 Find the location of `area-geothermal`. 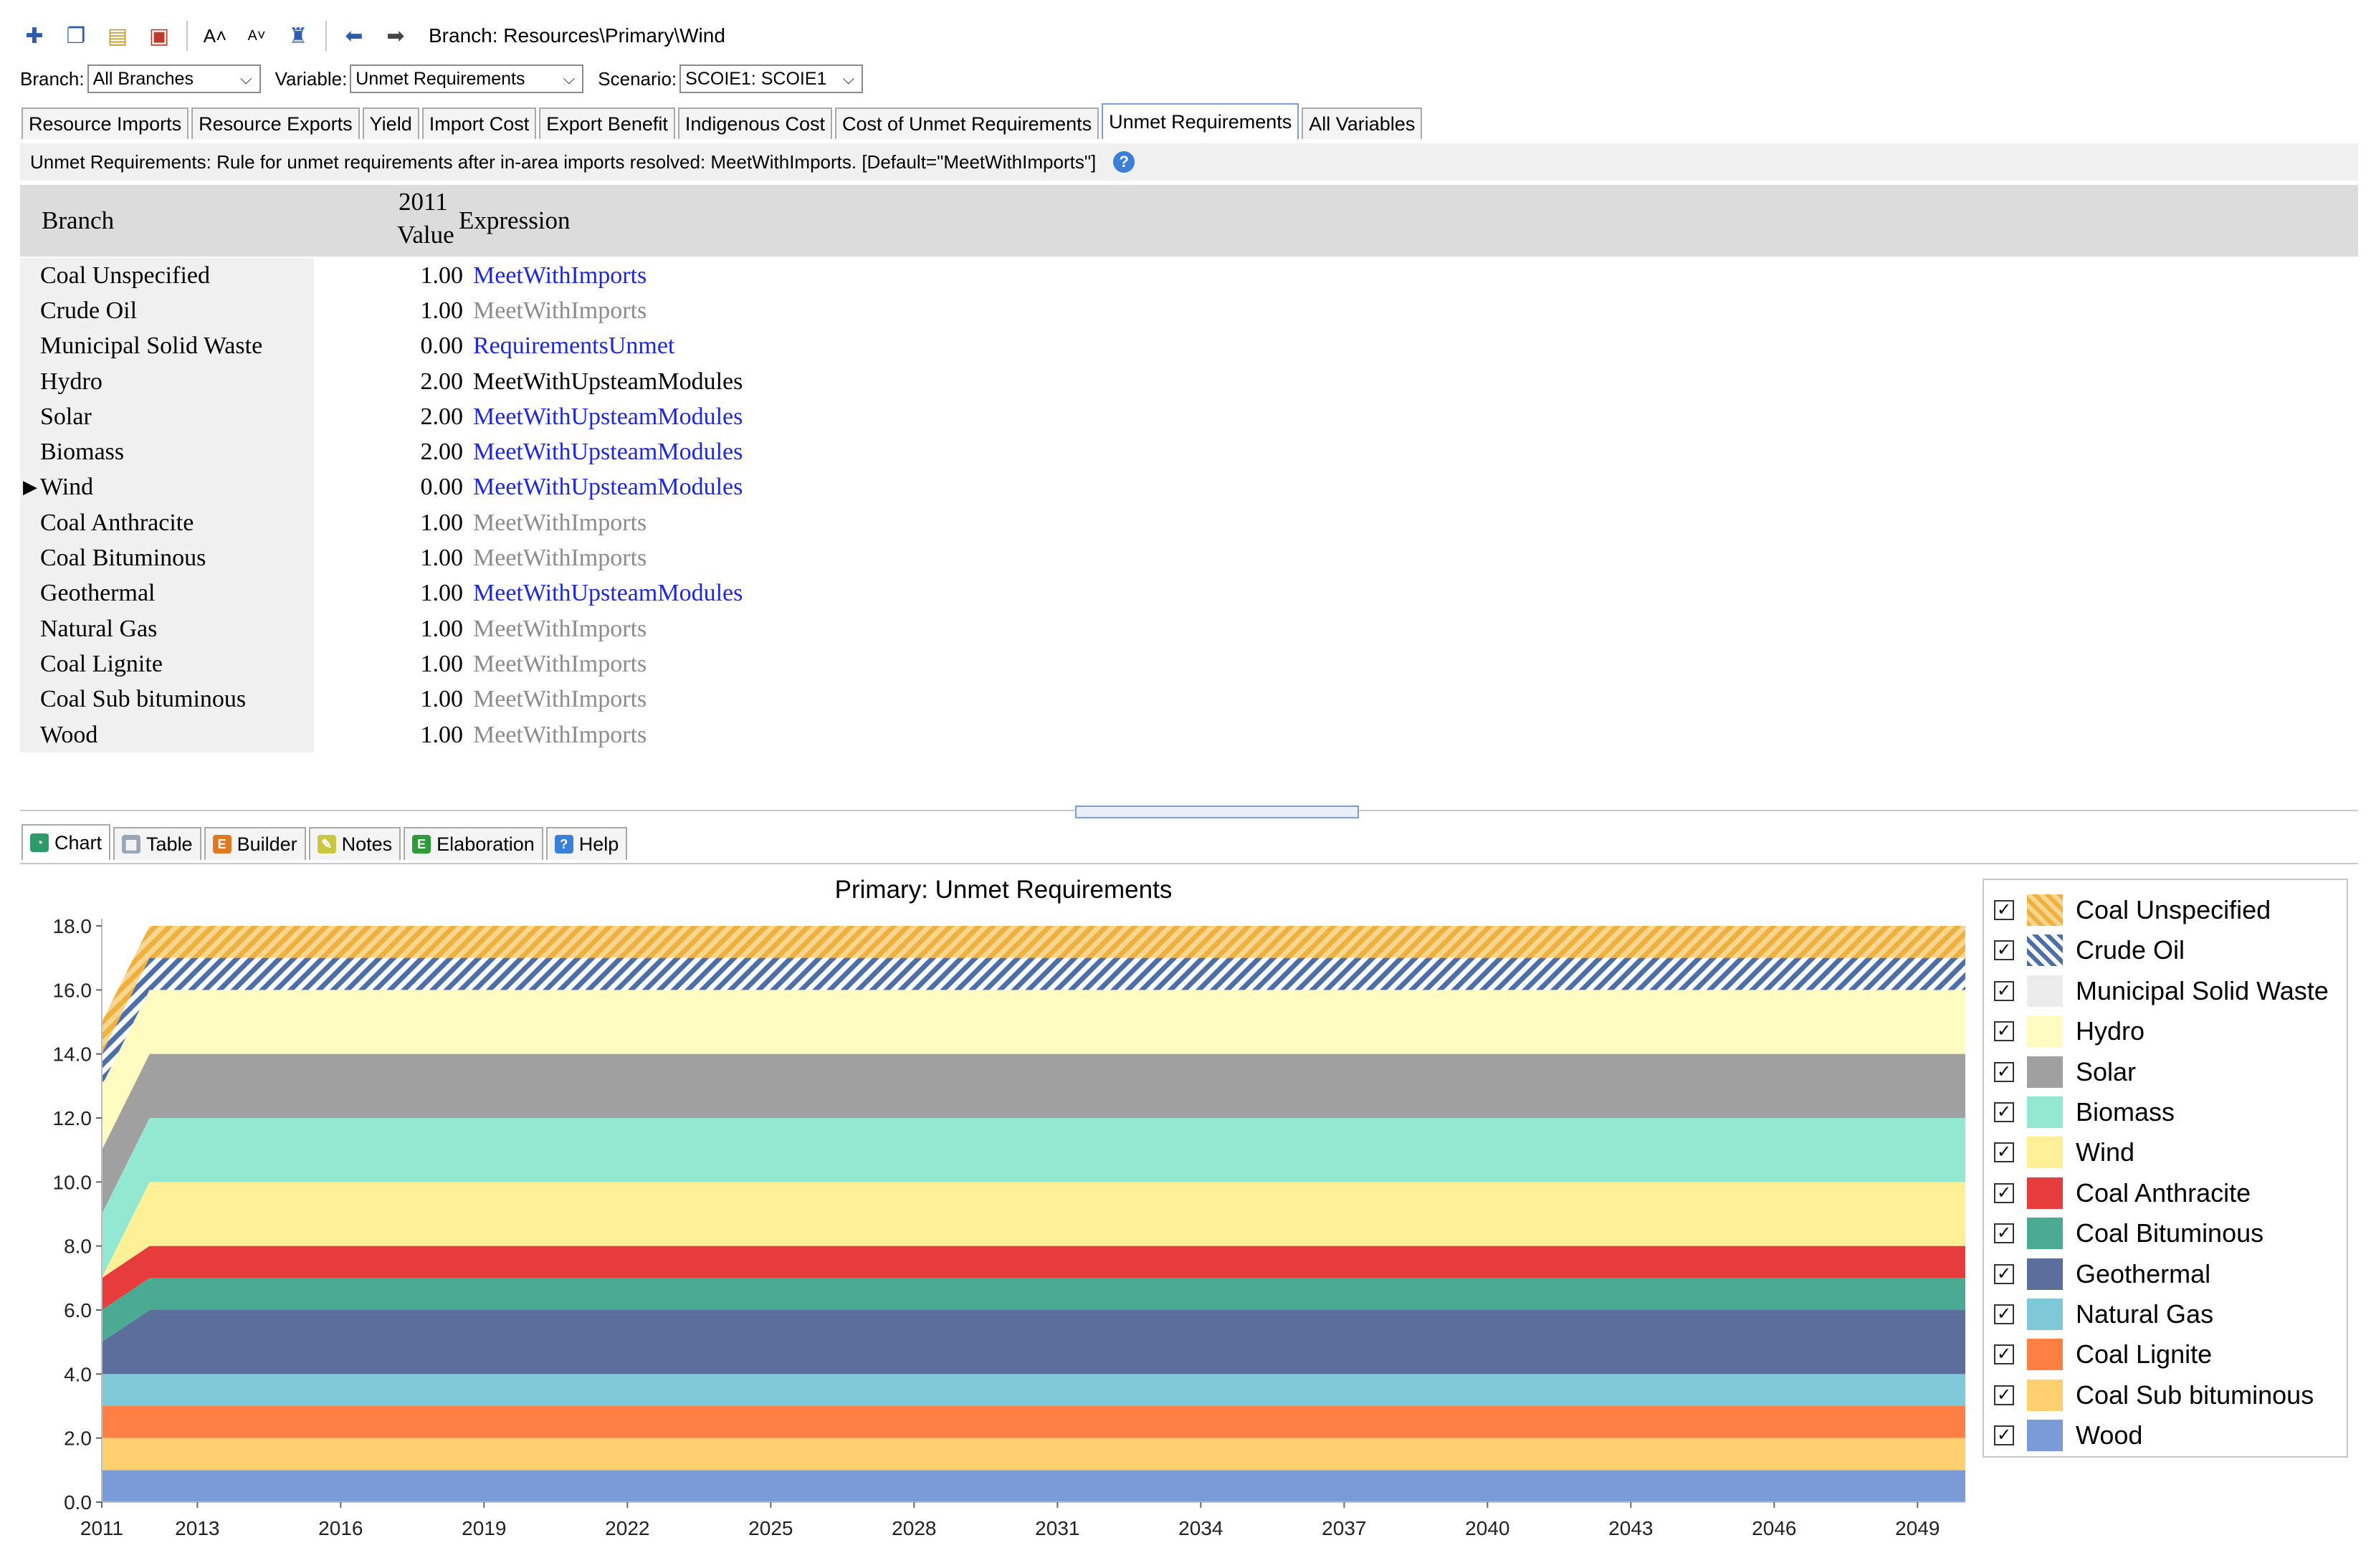

area-geothermal is located at coordinates (1033, 1342).